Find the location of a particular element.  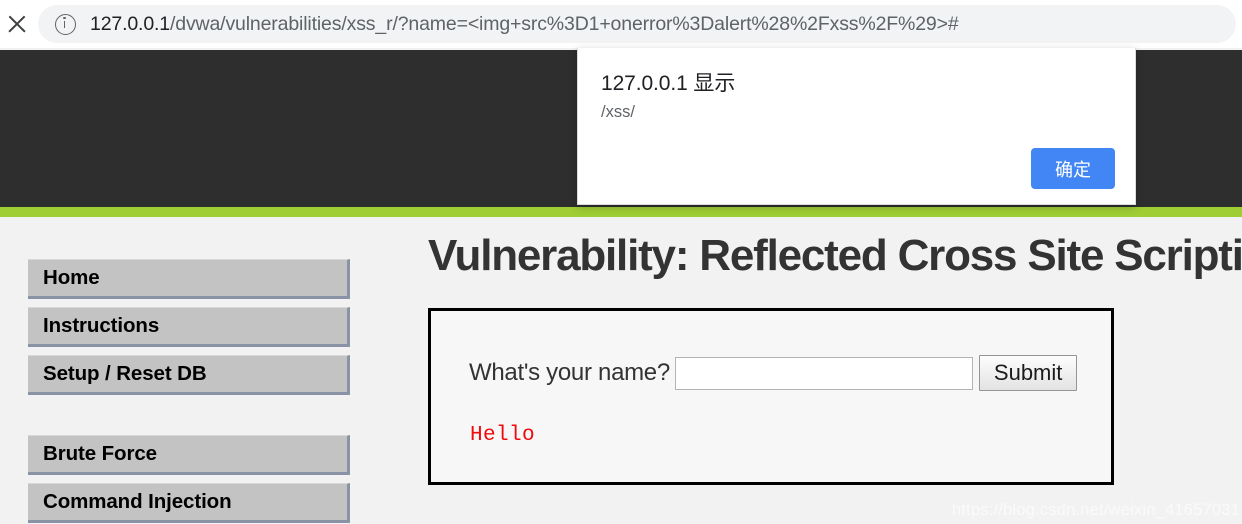

submit-button: Submit is located at coordinates (1028, 373).